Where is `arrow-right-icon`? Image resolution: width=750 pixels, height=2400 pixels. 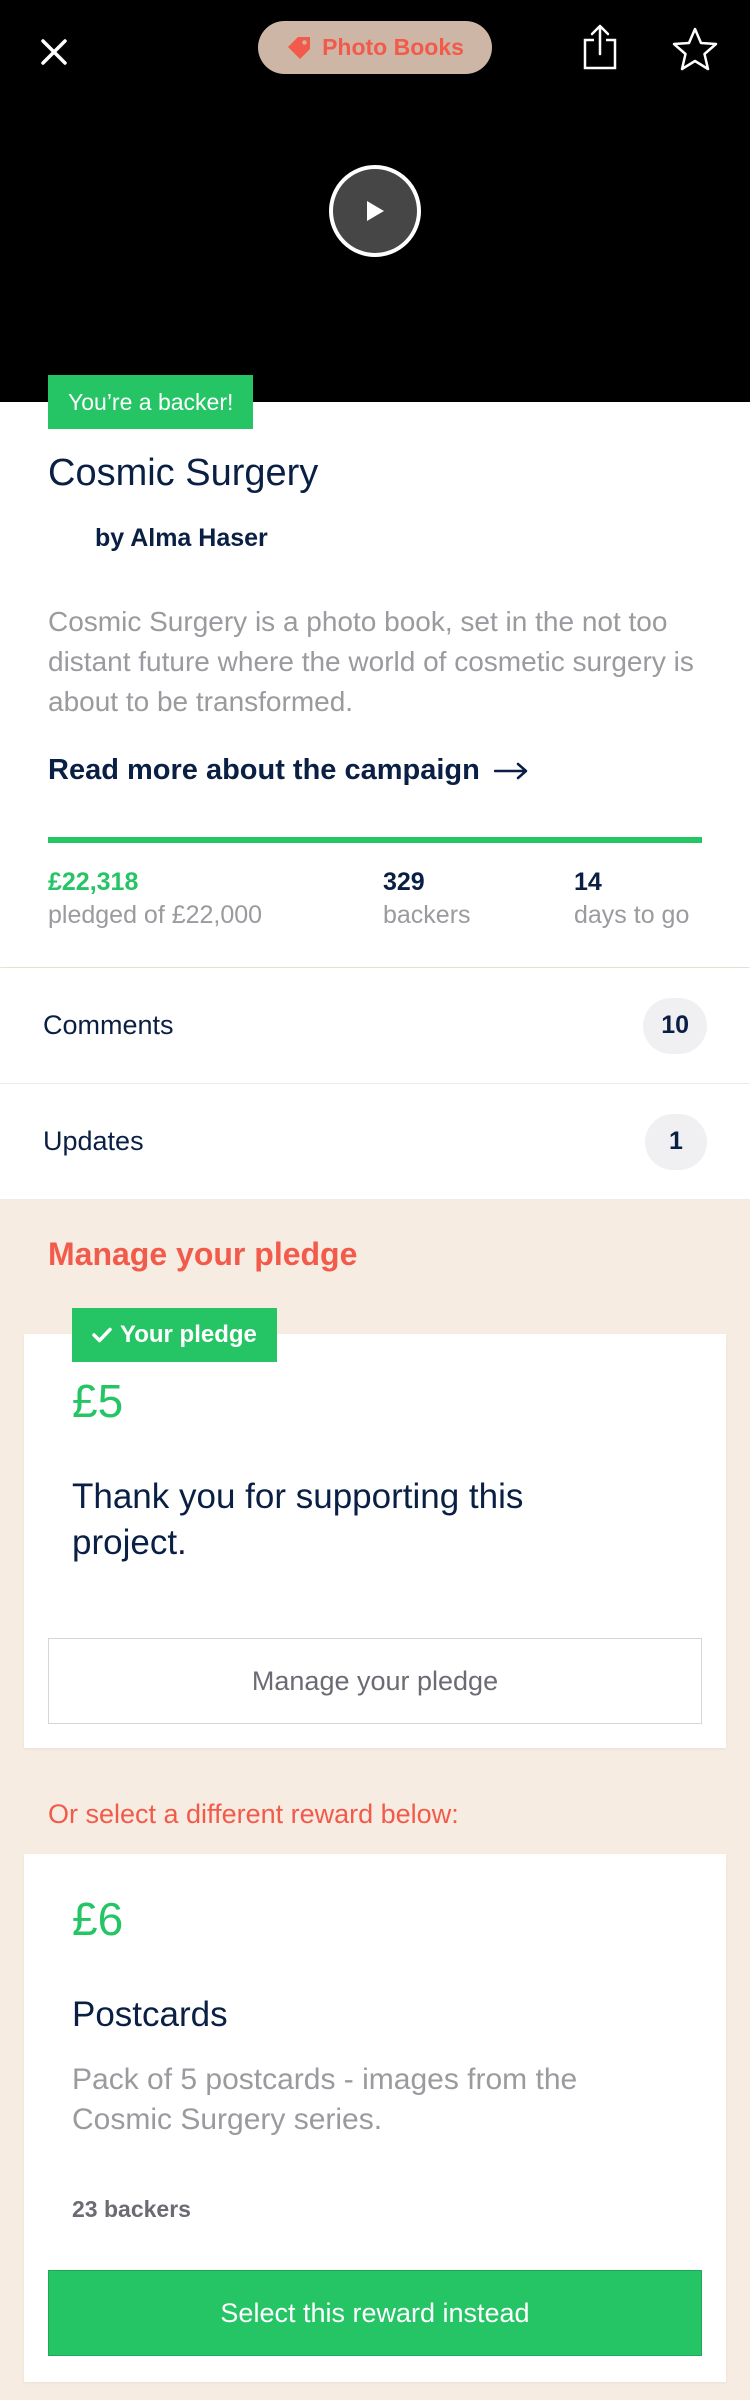 arrow-right-icon is located at coordinates (510, 770).